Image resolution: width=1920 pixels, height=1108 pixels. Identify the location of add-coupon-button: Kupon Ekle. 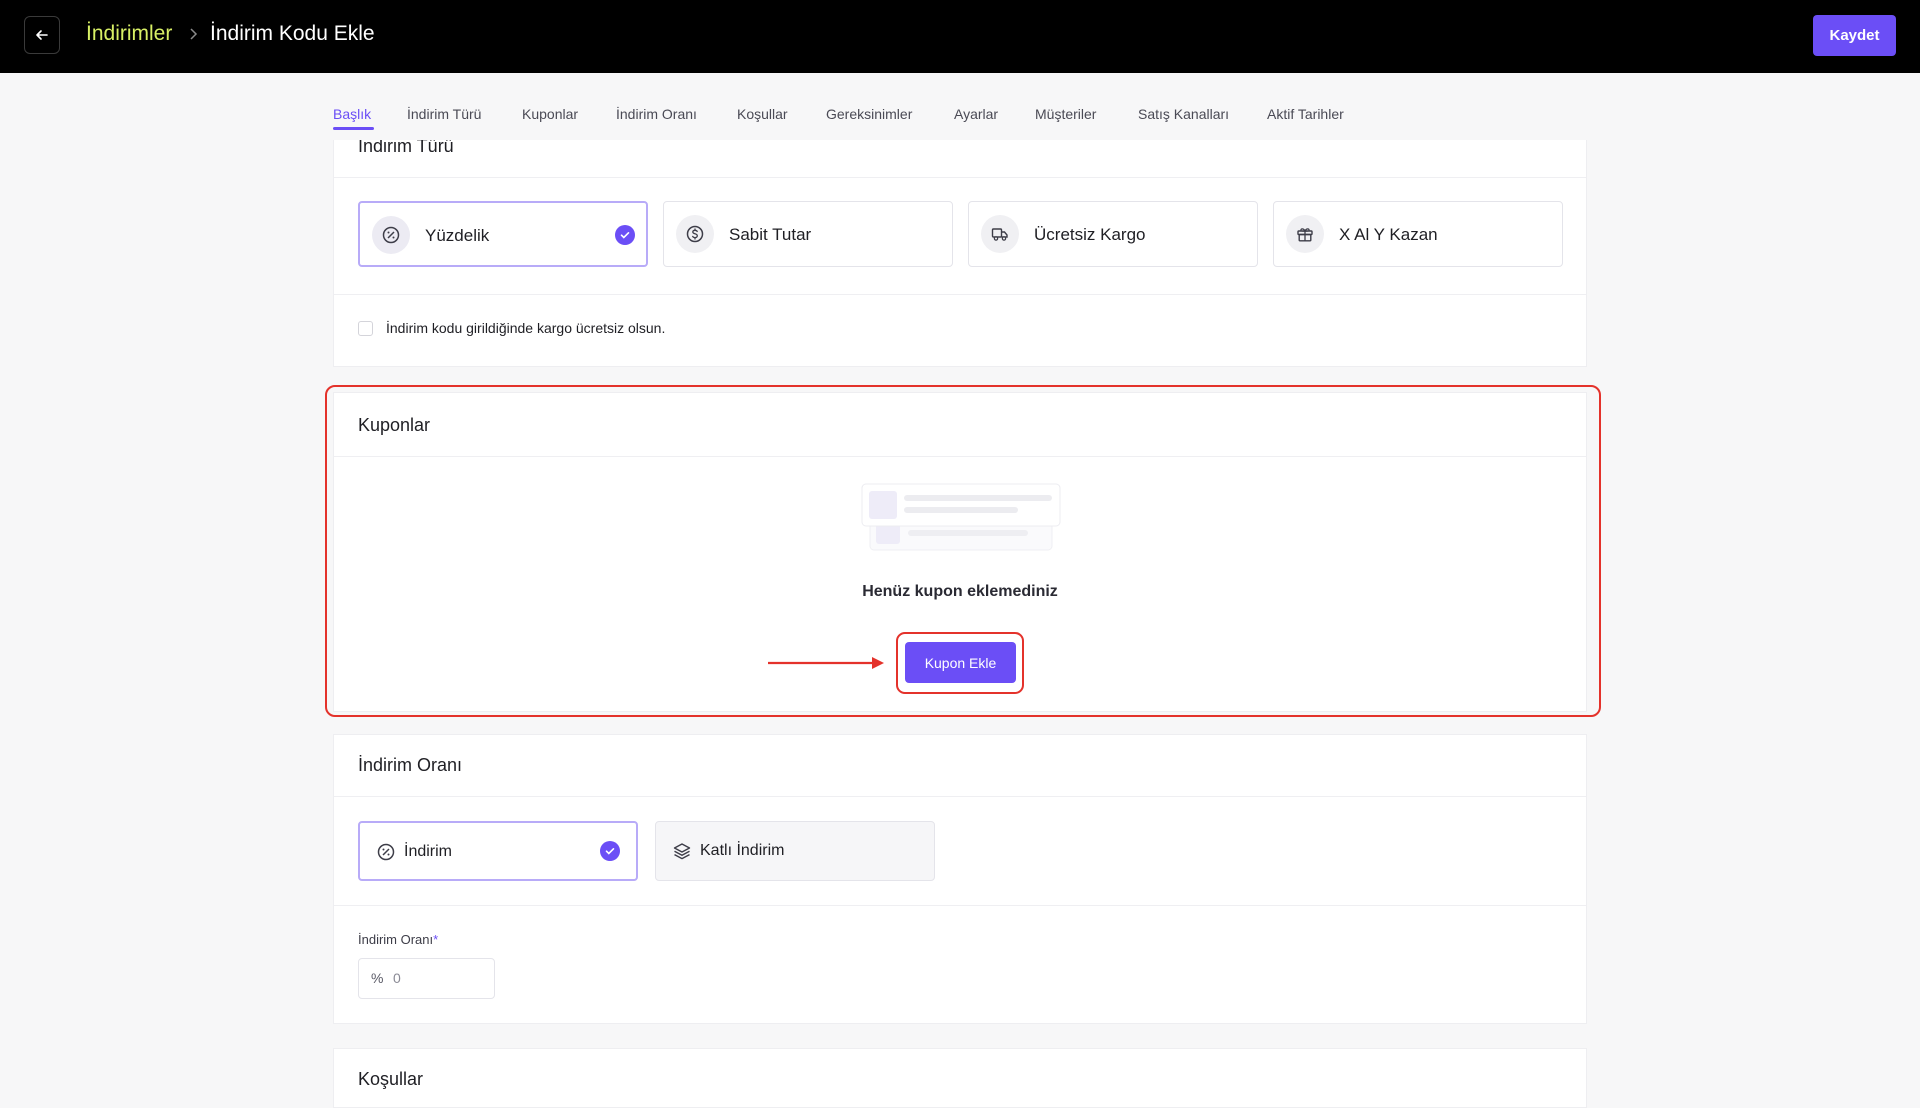
(960, 662).